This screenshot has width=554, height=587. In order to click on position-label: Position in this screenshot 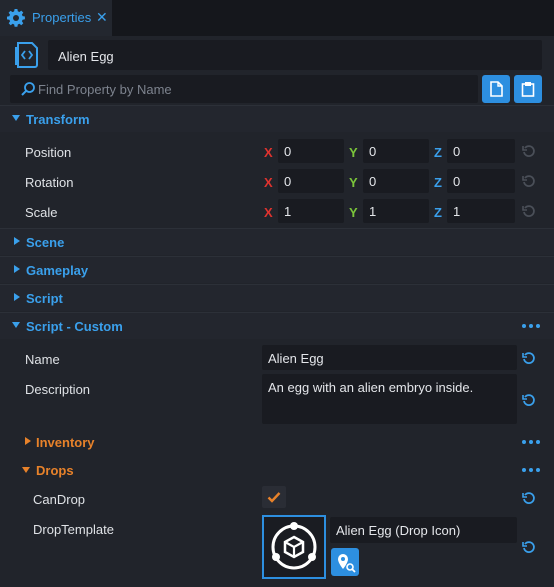, I will do `click(48, 152)`.